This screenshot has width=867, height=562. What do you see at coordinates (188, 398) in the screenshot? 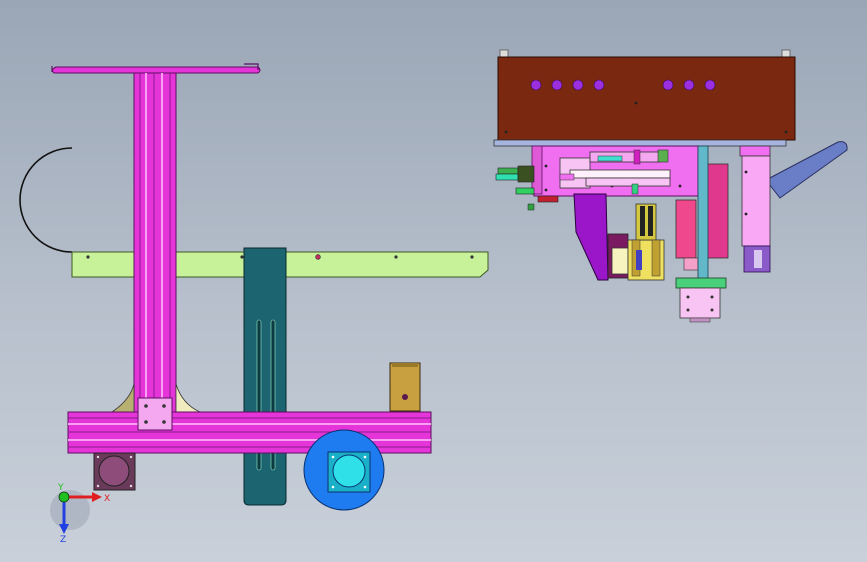
I see `corner-gusset-right` at bounding box center [188, 398].